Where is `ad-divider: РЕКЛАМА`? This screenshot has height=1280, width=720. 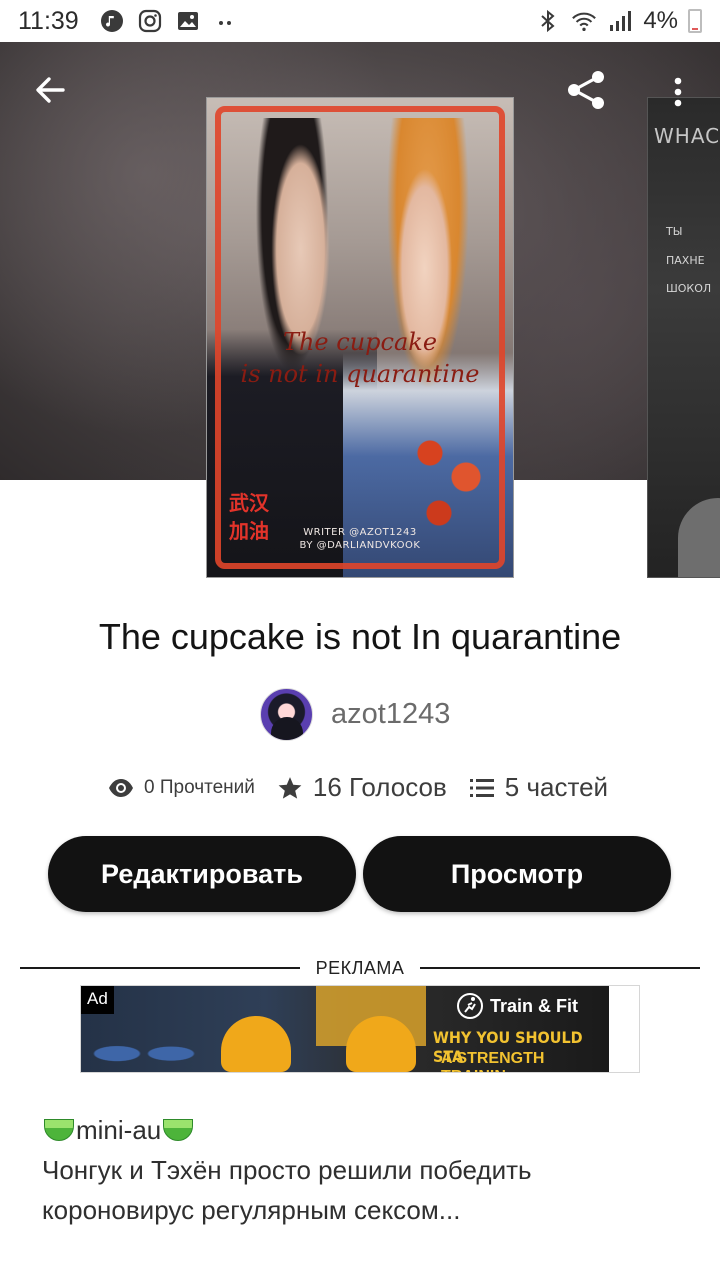
ad-divider: РЕКЛАМА is located at coordinates (360, 967).